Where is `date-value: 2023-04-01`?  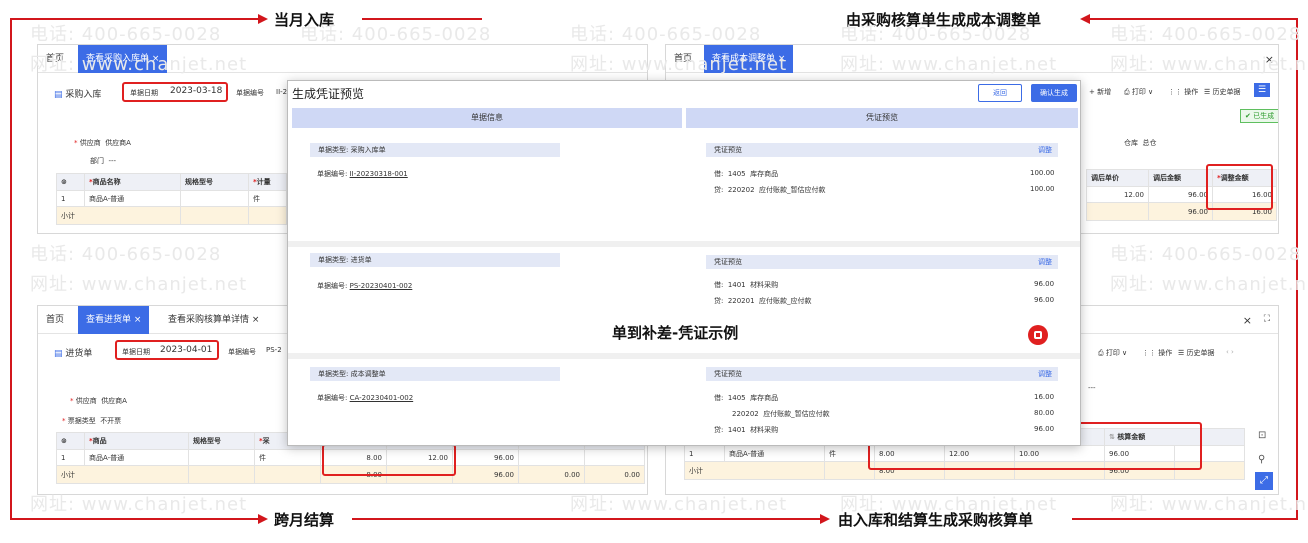
date-value: 2023-04-01 is located at coordinates (186, 350).